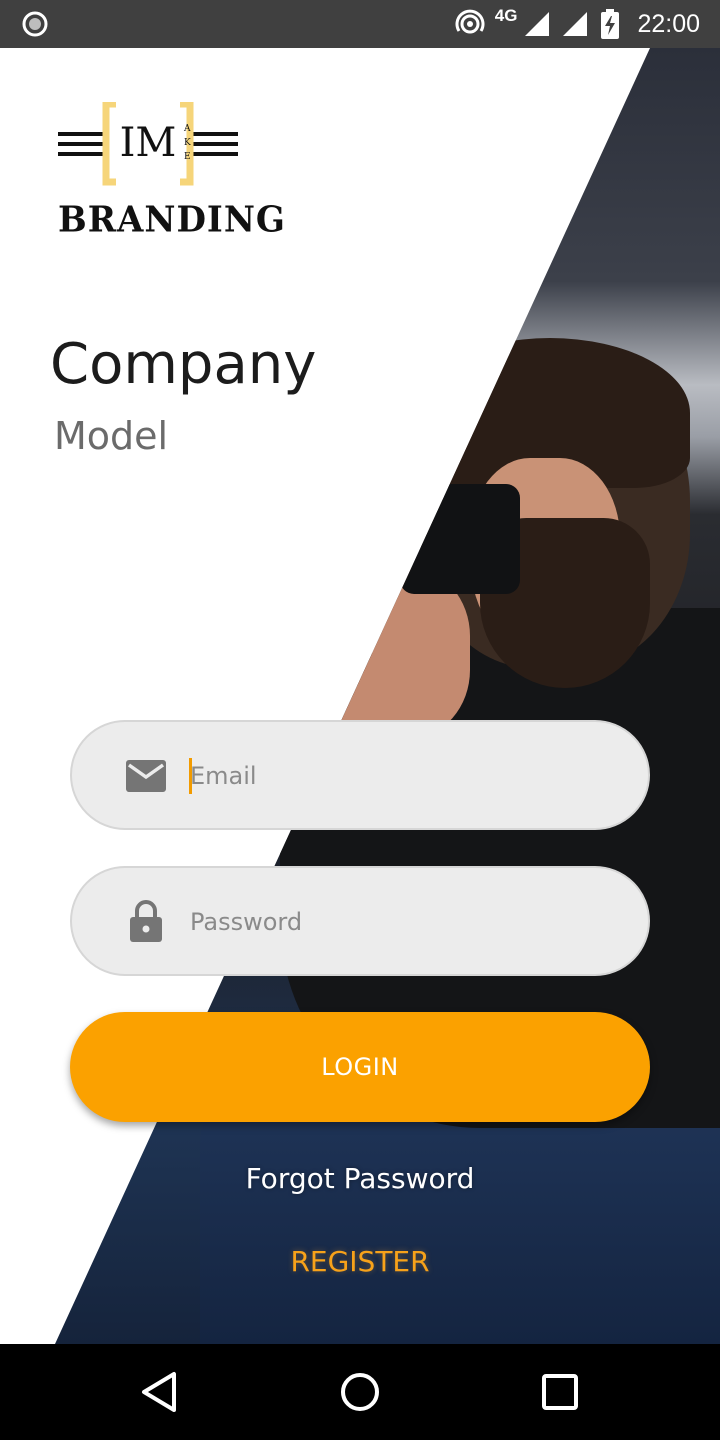 This screenshot has height=1440, width=720. Describe the element at coordinates (400, 776) in the screenshot. I see `email-input` at that location.